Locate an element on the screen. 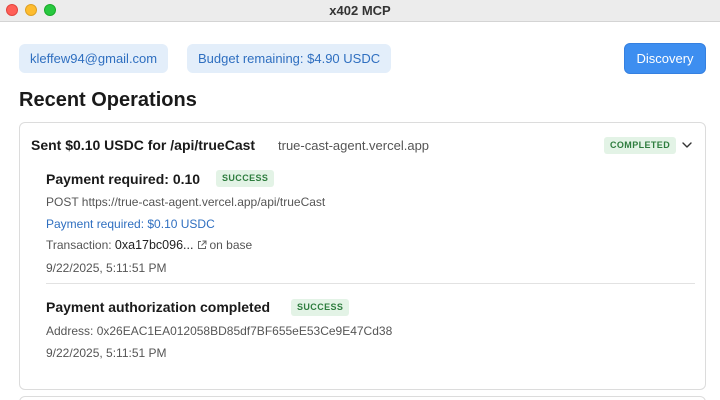  operation-card-next is located at coordinates (362, 398).